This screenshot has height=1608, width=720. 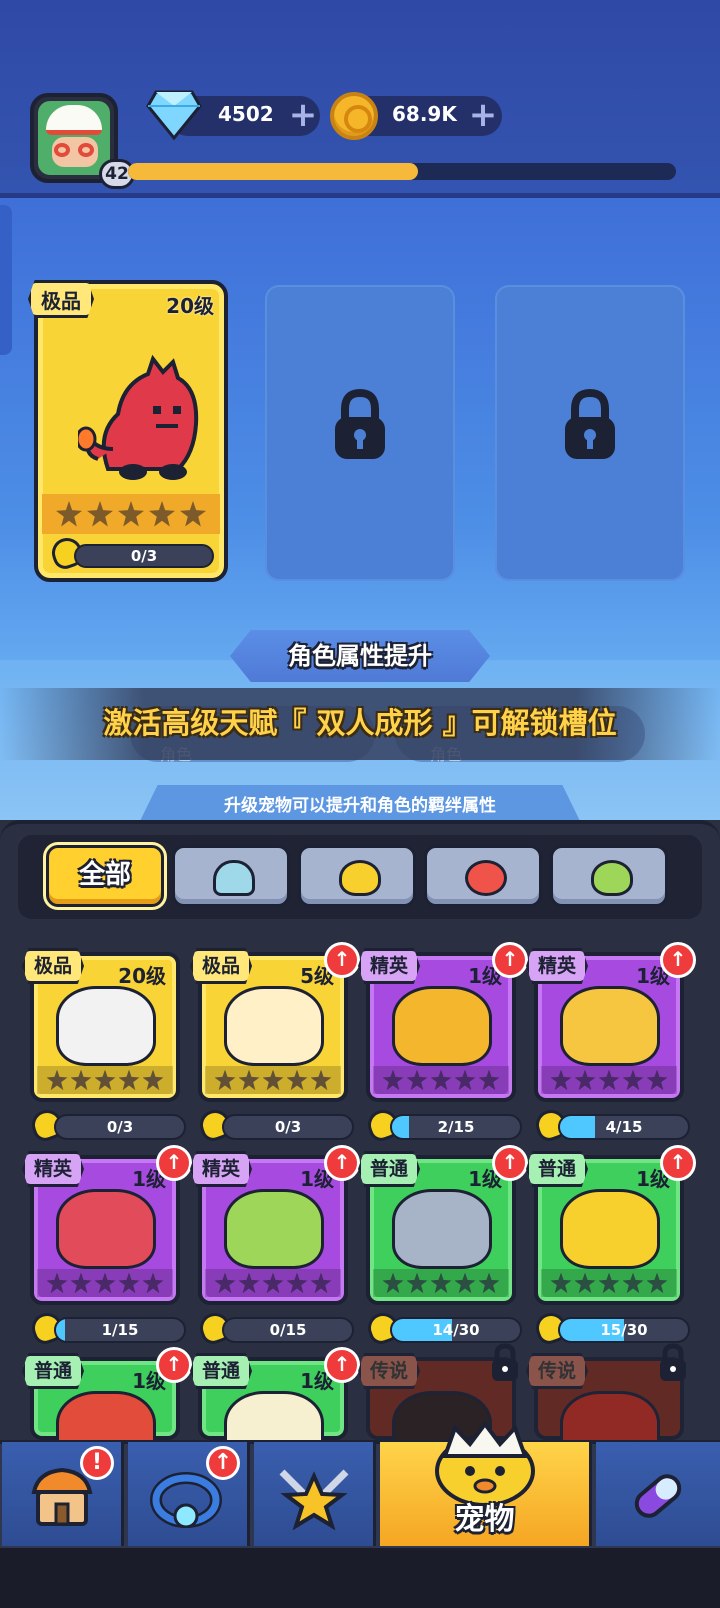 I want to click on shard-progress-bar: 14/30, so click(x=456, y=1330).